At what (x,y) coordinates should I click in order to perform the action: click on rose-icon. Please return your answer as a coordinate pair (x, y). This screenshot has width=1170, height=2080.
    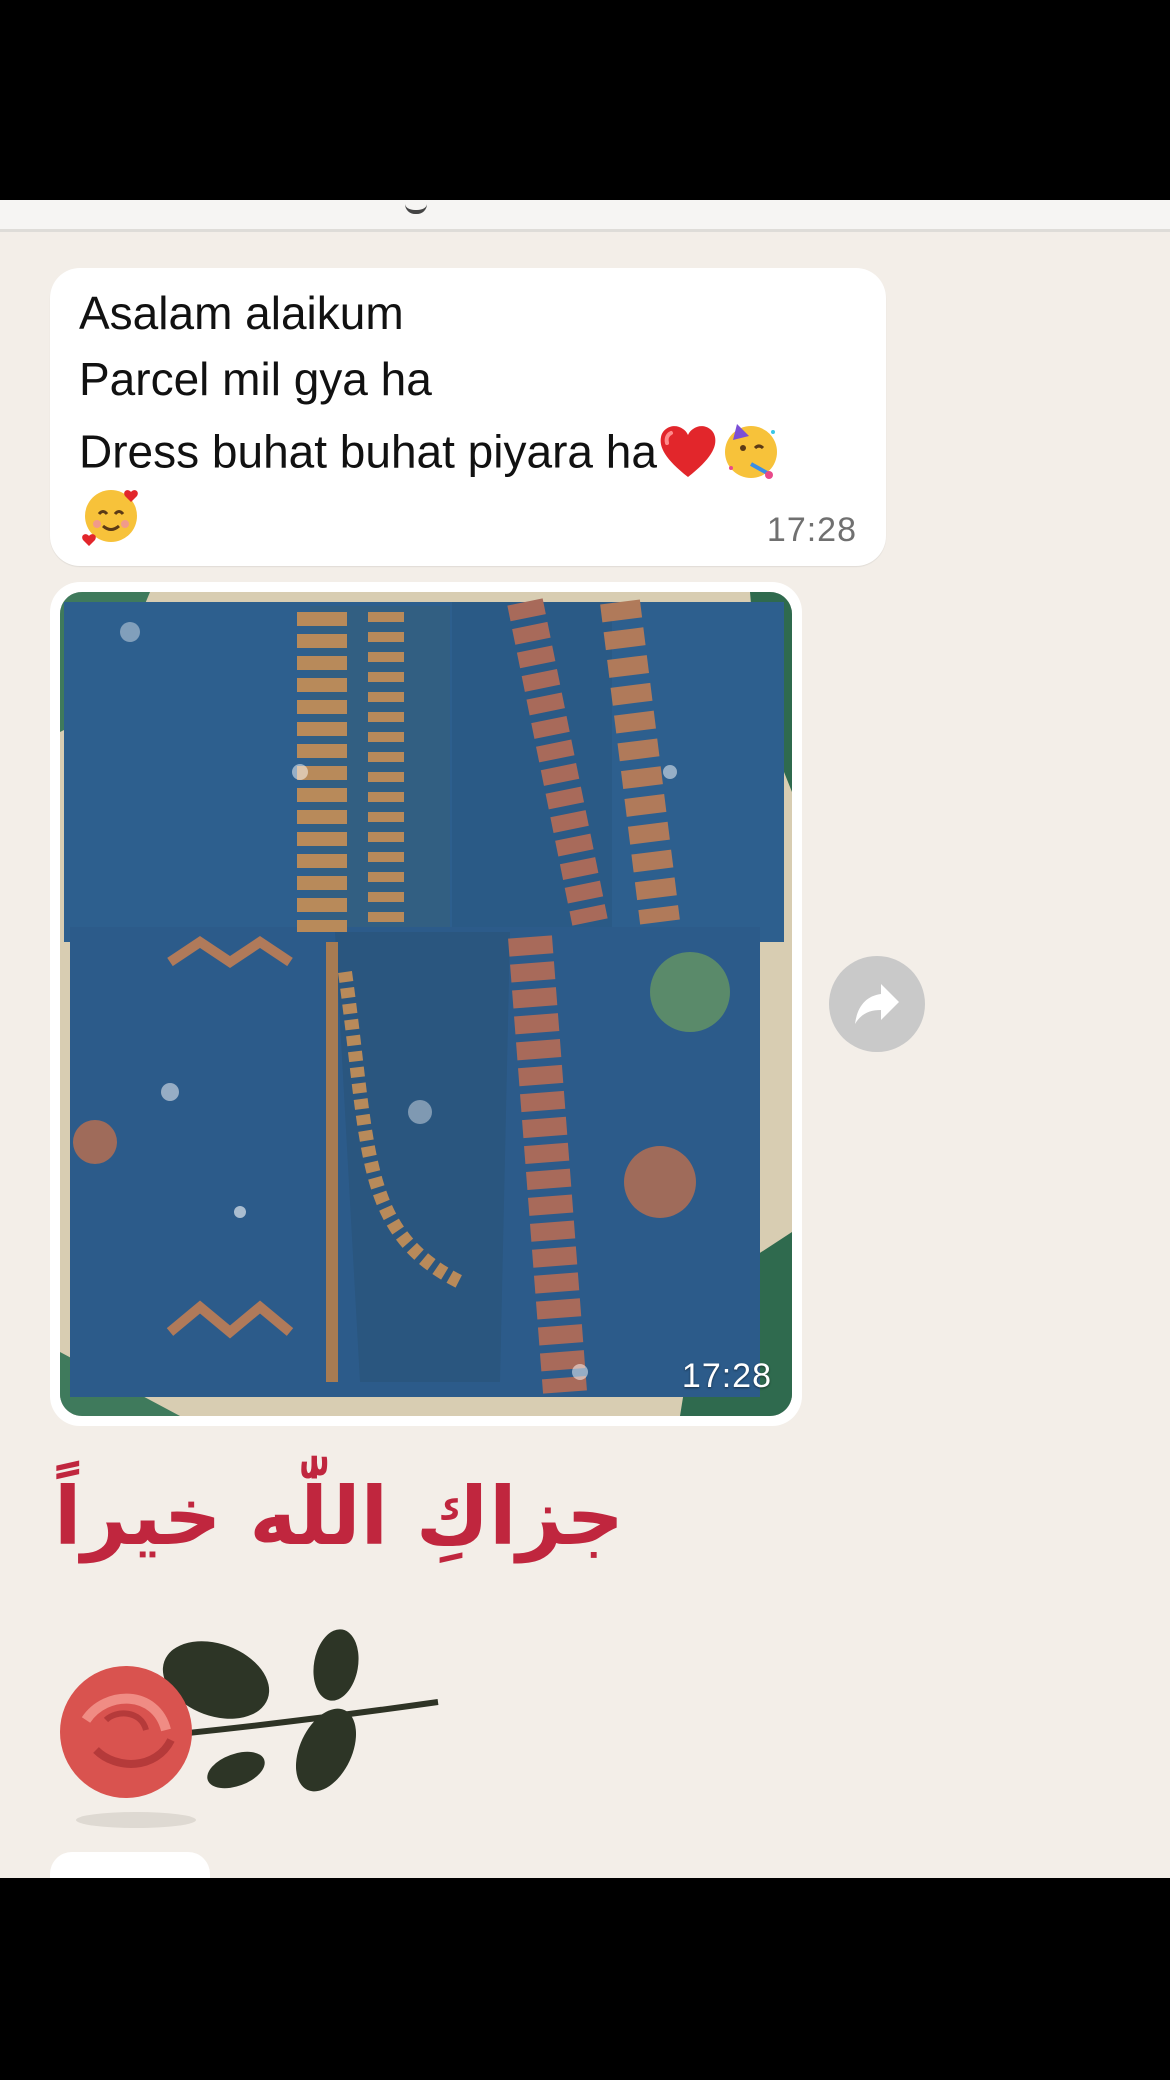
    Looking at the image, I should click on (249, 1728).